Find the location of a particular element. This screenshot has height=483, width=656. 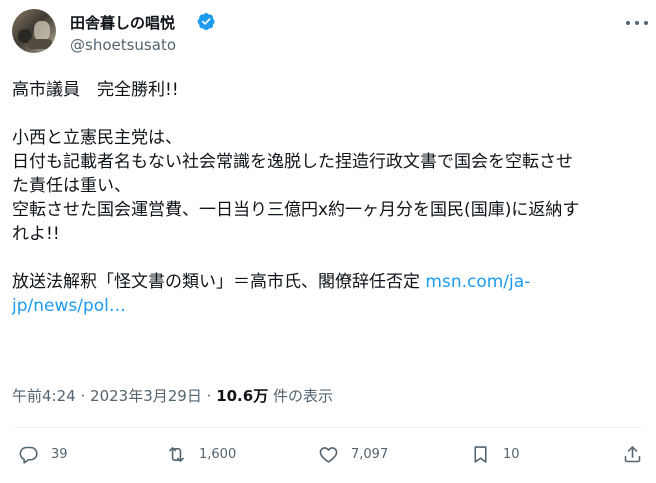

like-button: 7,097 is located at coordinates (353, 454).